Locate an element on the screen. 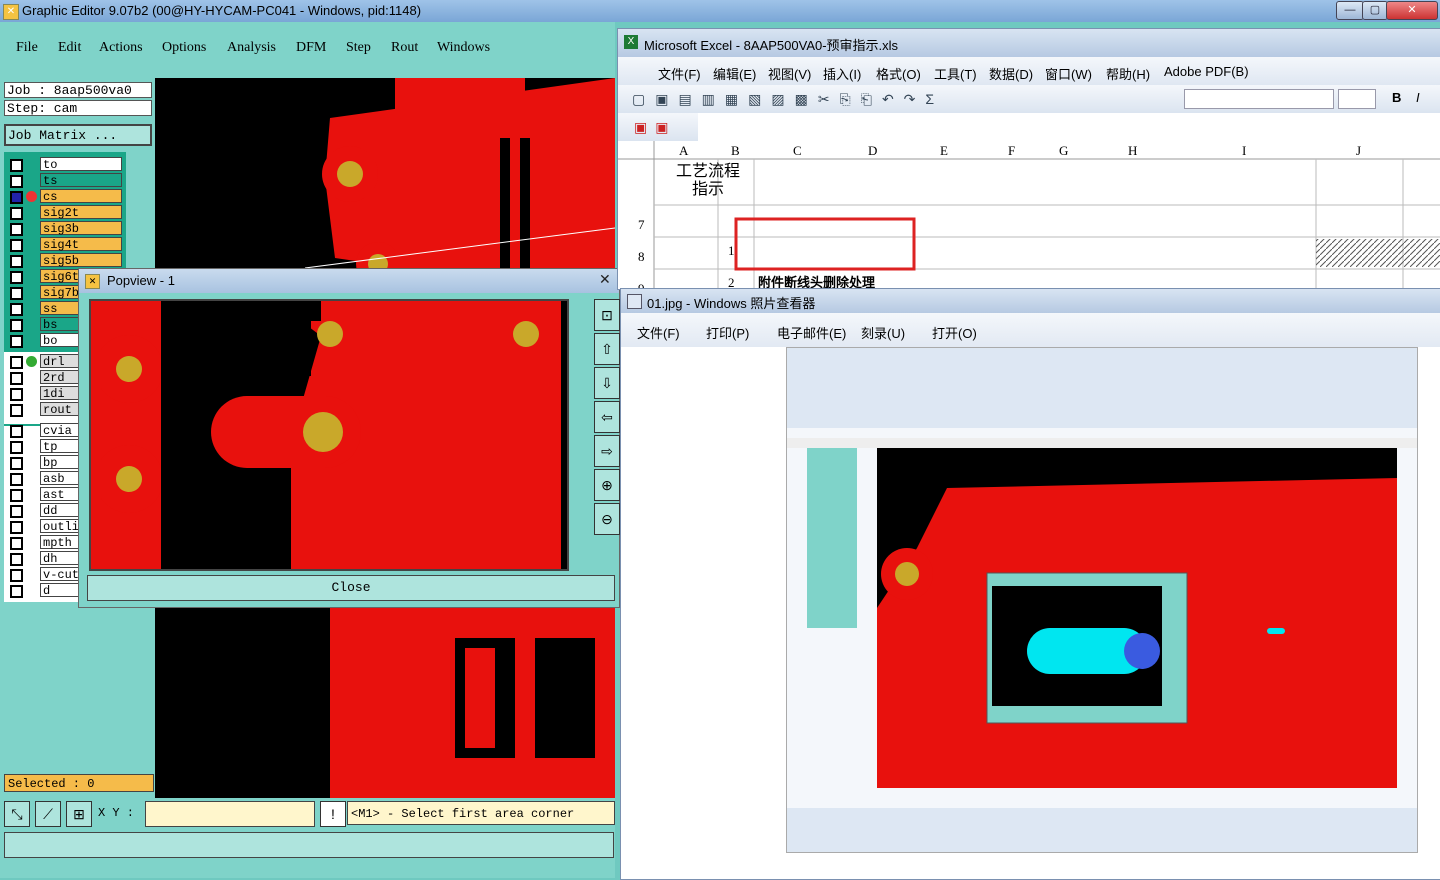 This screenshot has height=880, width=1440. col-header-i: I is located at coordinates (1244, 151).